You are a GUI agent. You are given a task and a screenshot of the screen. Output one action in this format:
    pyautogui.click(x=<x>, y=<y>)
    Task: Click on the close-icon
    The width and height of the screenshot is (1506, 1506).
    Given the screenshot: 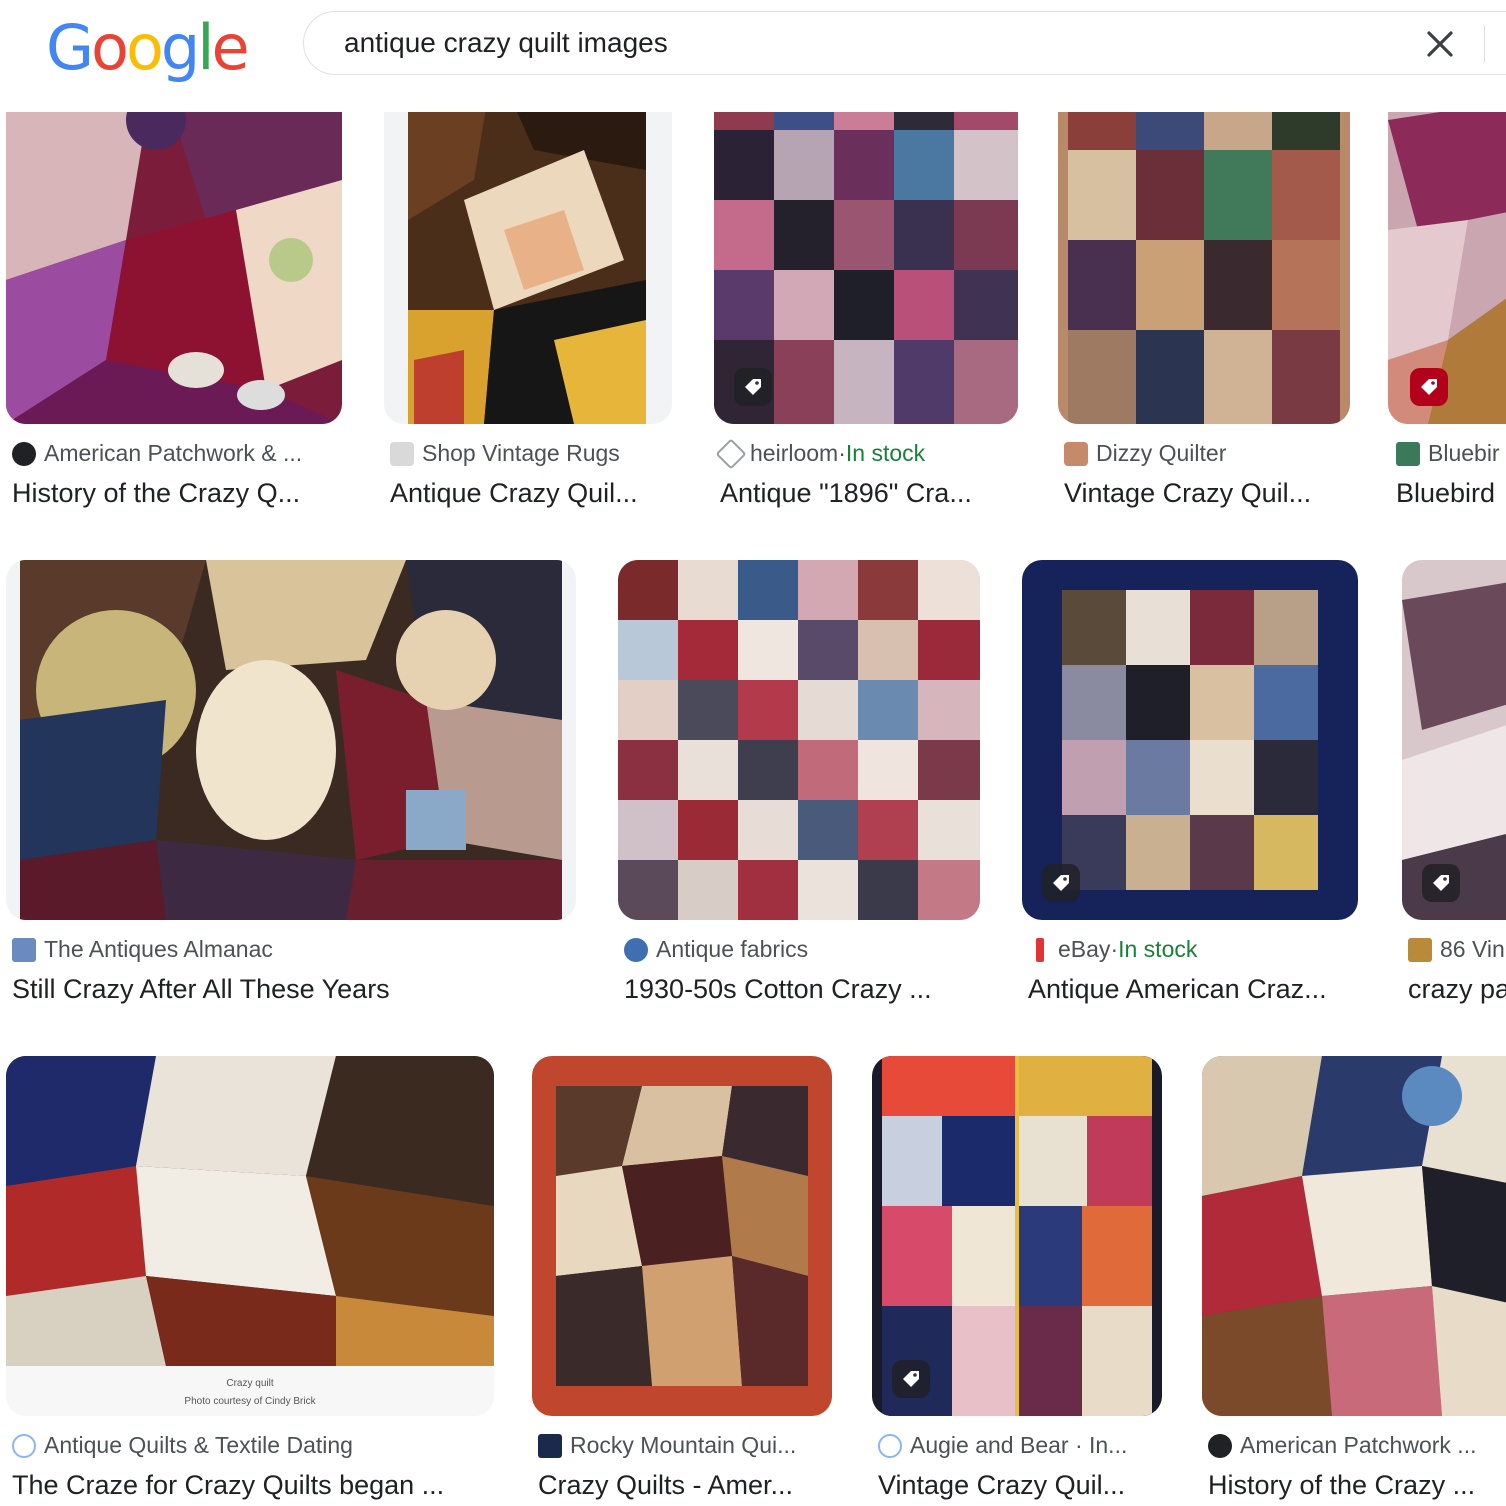 What is the action you would take?
    pyautogui.click(x=1440, y=44)
    